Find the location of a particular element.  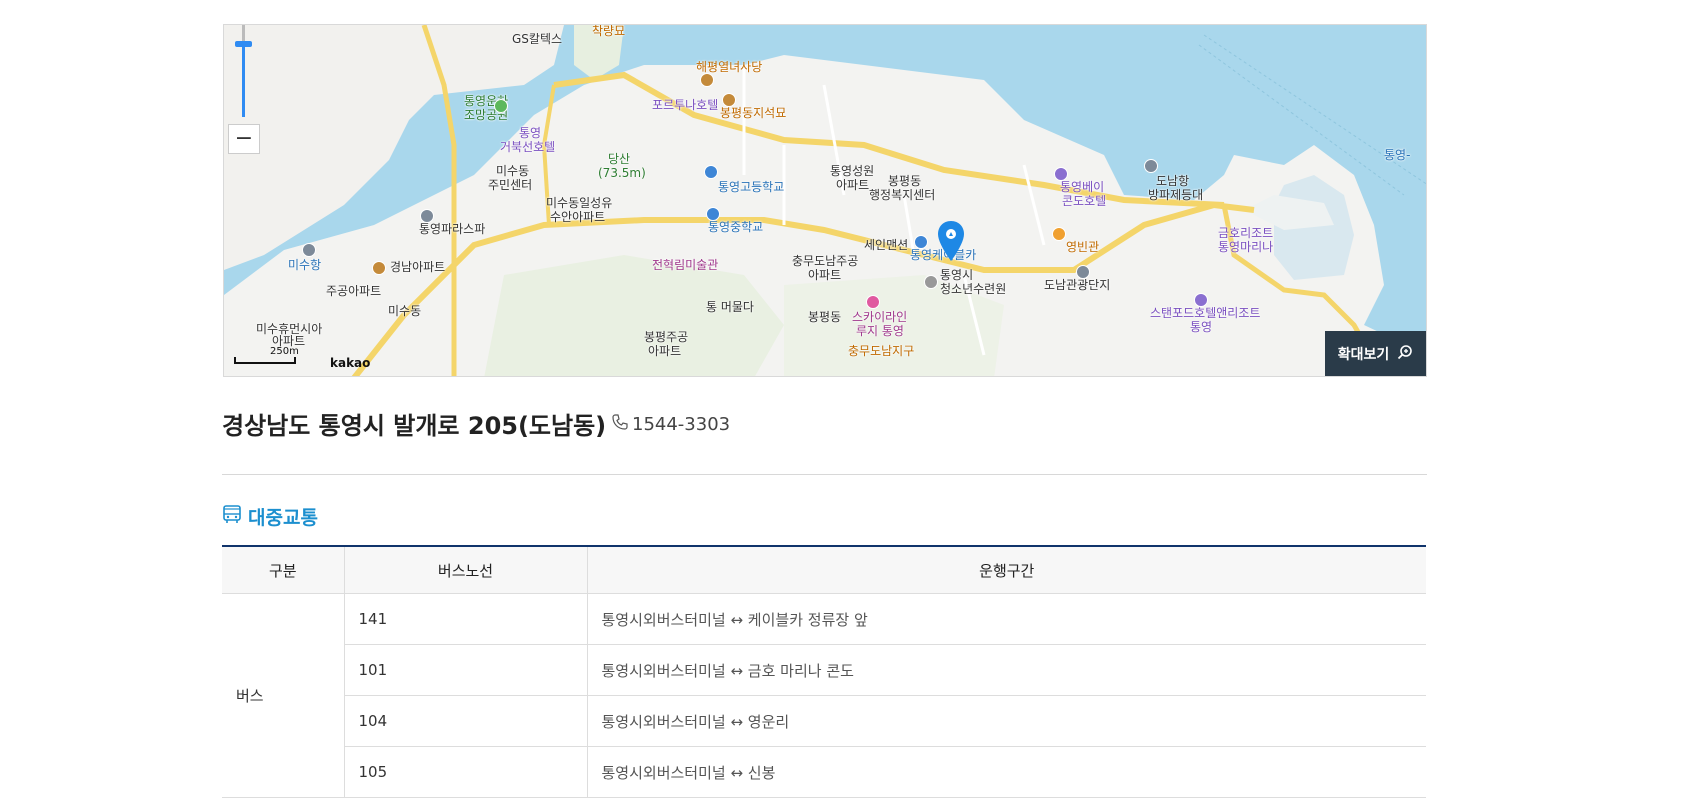

map-provider-logo: kakao is located at coordinates (350, 363).